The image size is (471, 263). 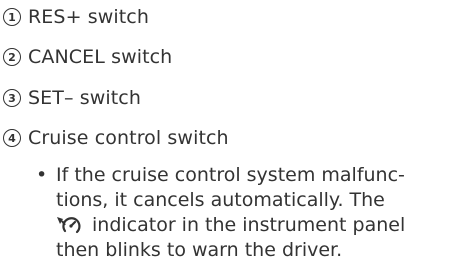 What do you see at coordinates (12, 98) in the screenshot?
I see `item-number-badge: 3` at bounding box center [12, 98].